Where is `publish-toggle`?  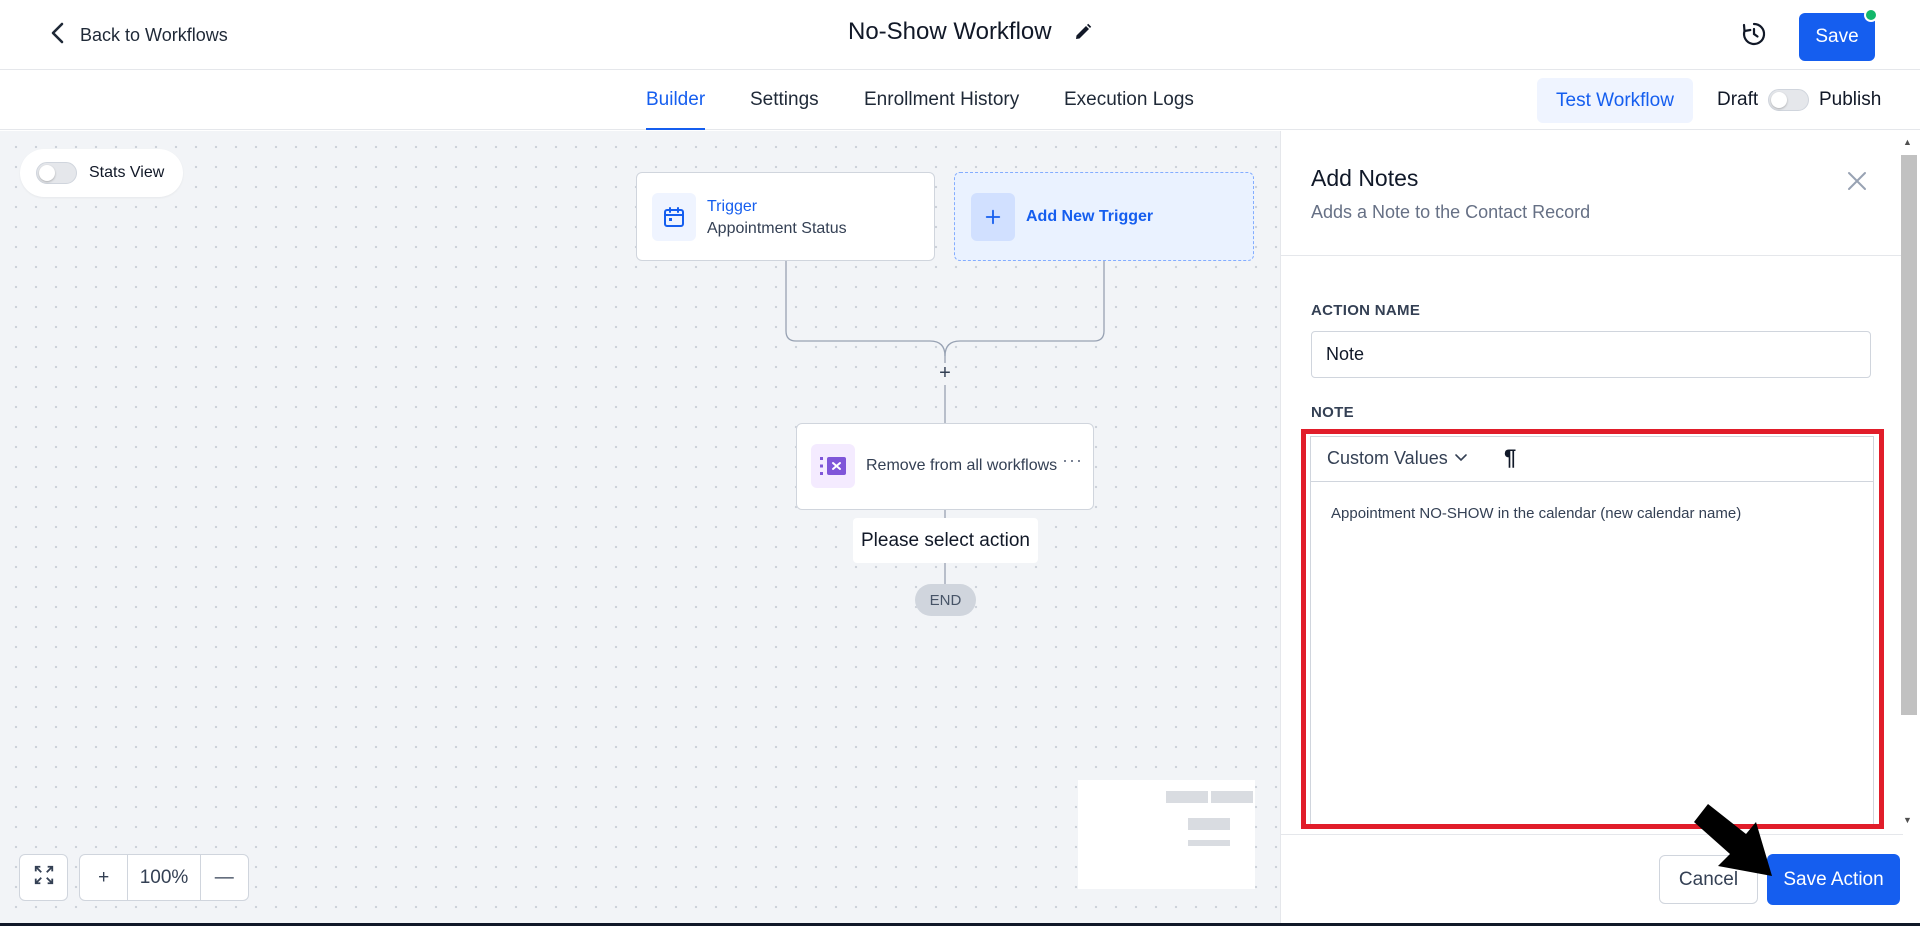
publish-toggle is located at coordinates (1788, 100).